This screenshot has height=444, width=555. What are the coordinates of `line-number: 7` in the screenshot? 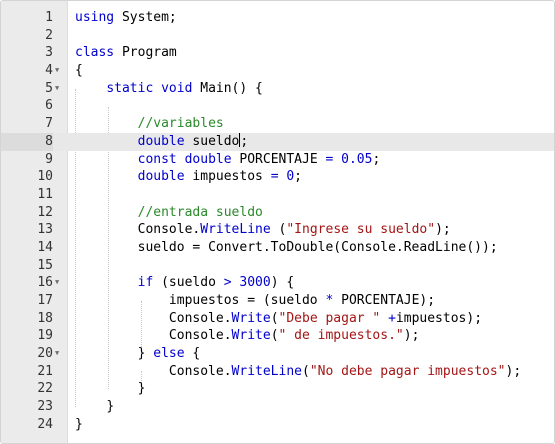 It's located at (49, 124).